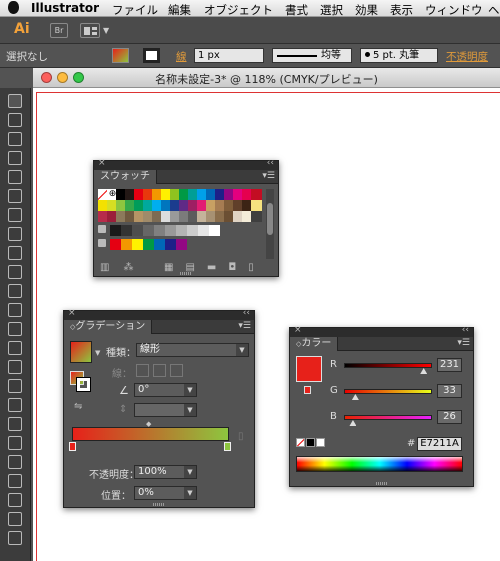 This screenshot has width=500, height=561. What do you see at coordinates (388, 365) in the screenshot?
I see `red-slider` at bounding box center [388, 365].